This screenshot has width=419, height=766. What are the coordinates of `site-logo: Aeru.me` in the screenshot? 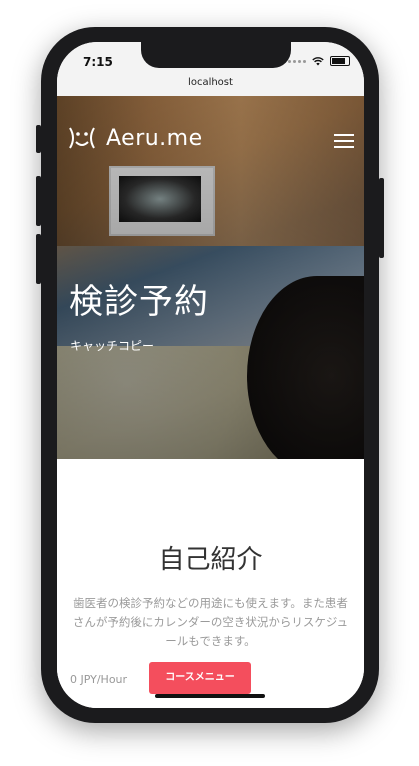 It's located at (134, 138).